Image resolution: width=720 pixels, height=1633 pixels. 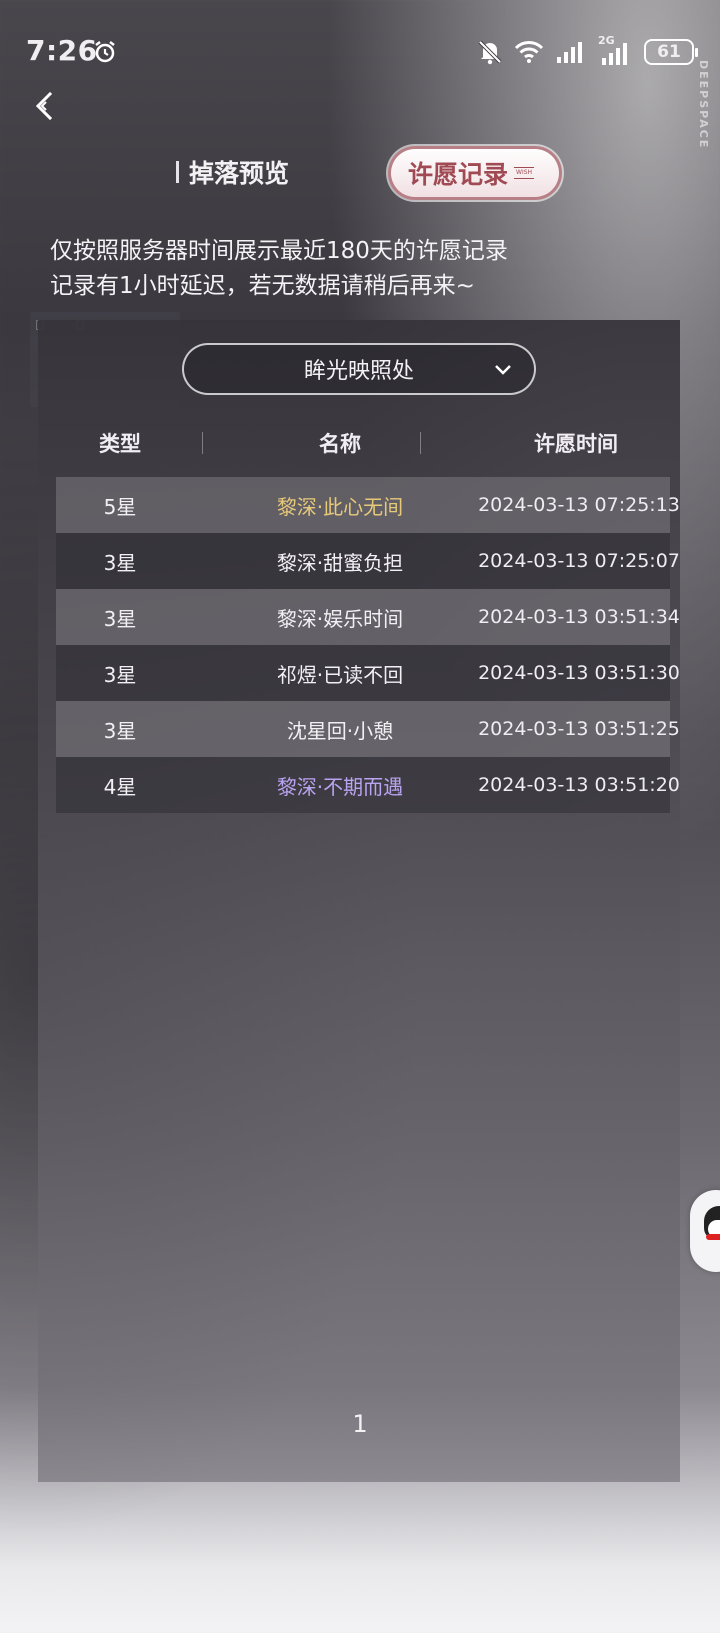 I want to click on tab-wish-record: 许愿记录 WISH, so click(x=475, y=173).